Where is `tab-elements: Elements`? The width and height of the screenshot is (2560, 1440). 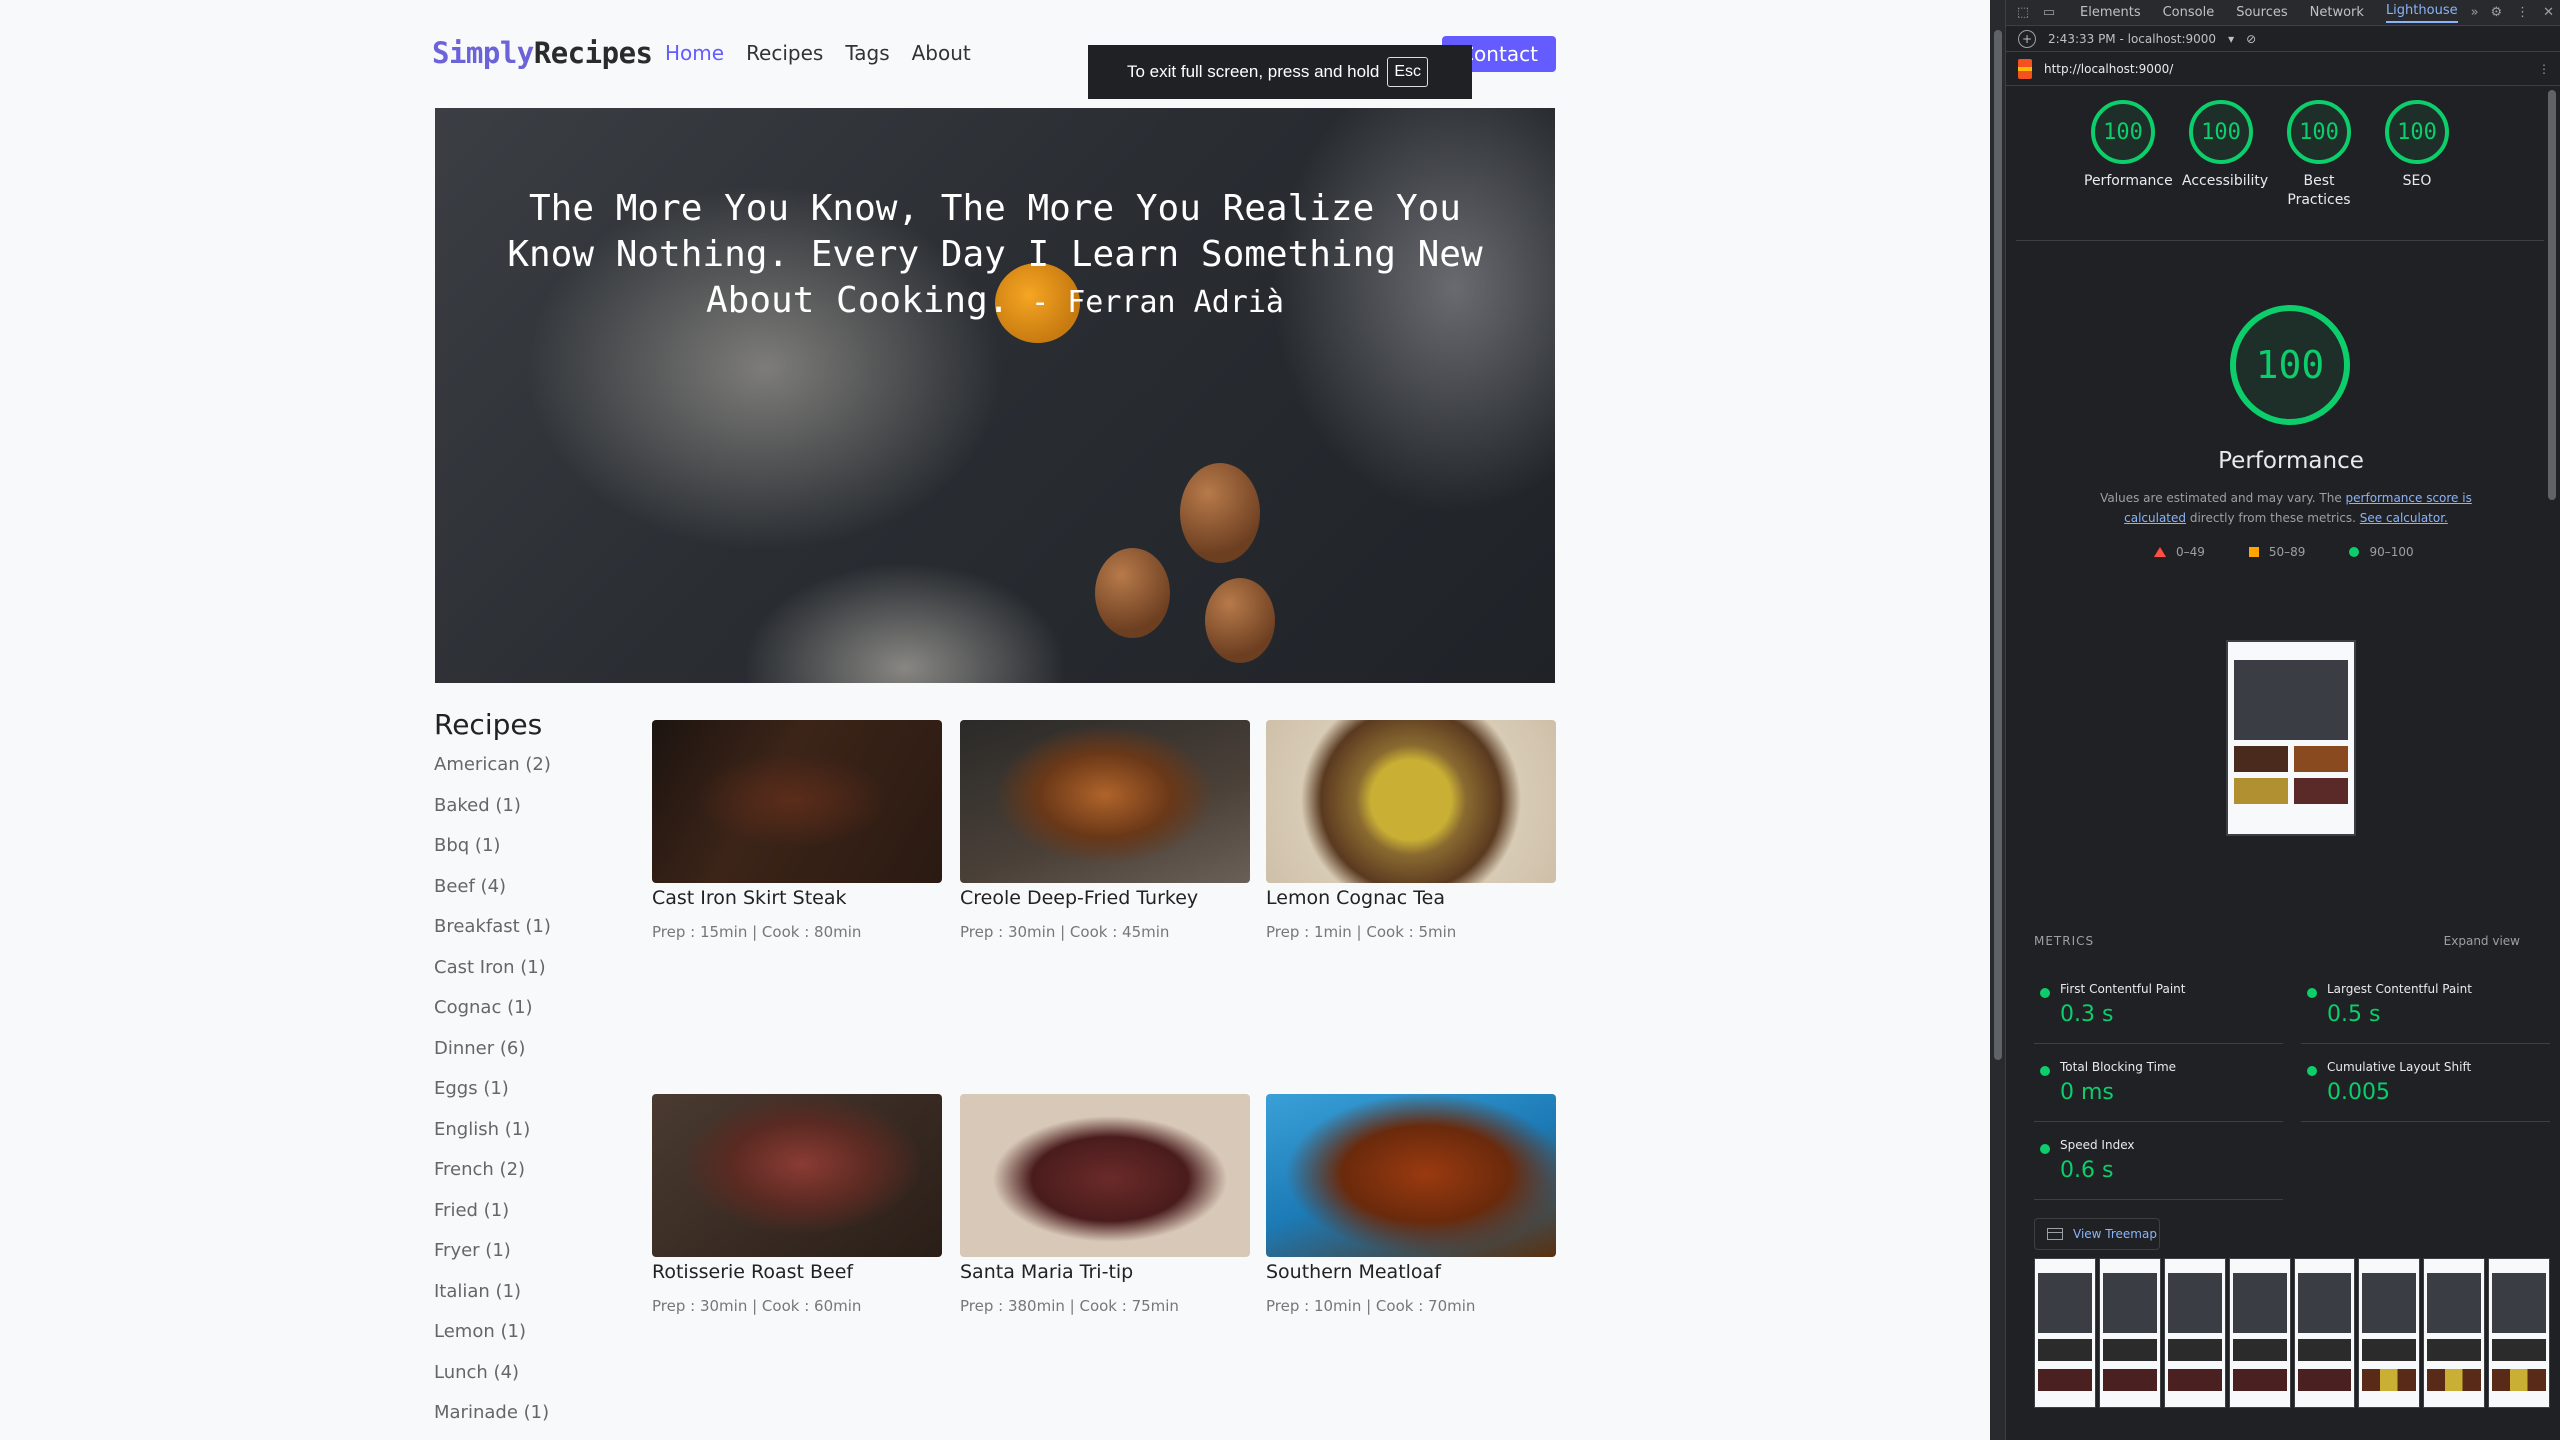 tab-elements: Elements is located at coordinates (2110, 12).